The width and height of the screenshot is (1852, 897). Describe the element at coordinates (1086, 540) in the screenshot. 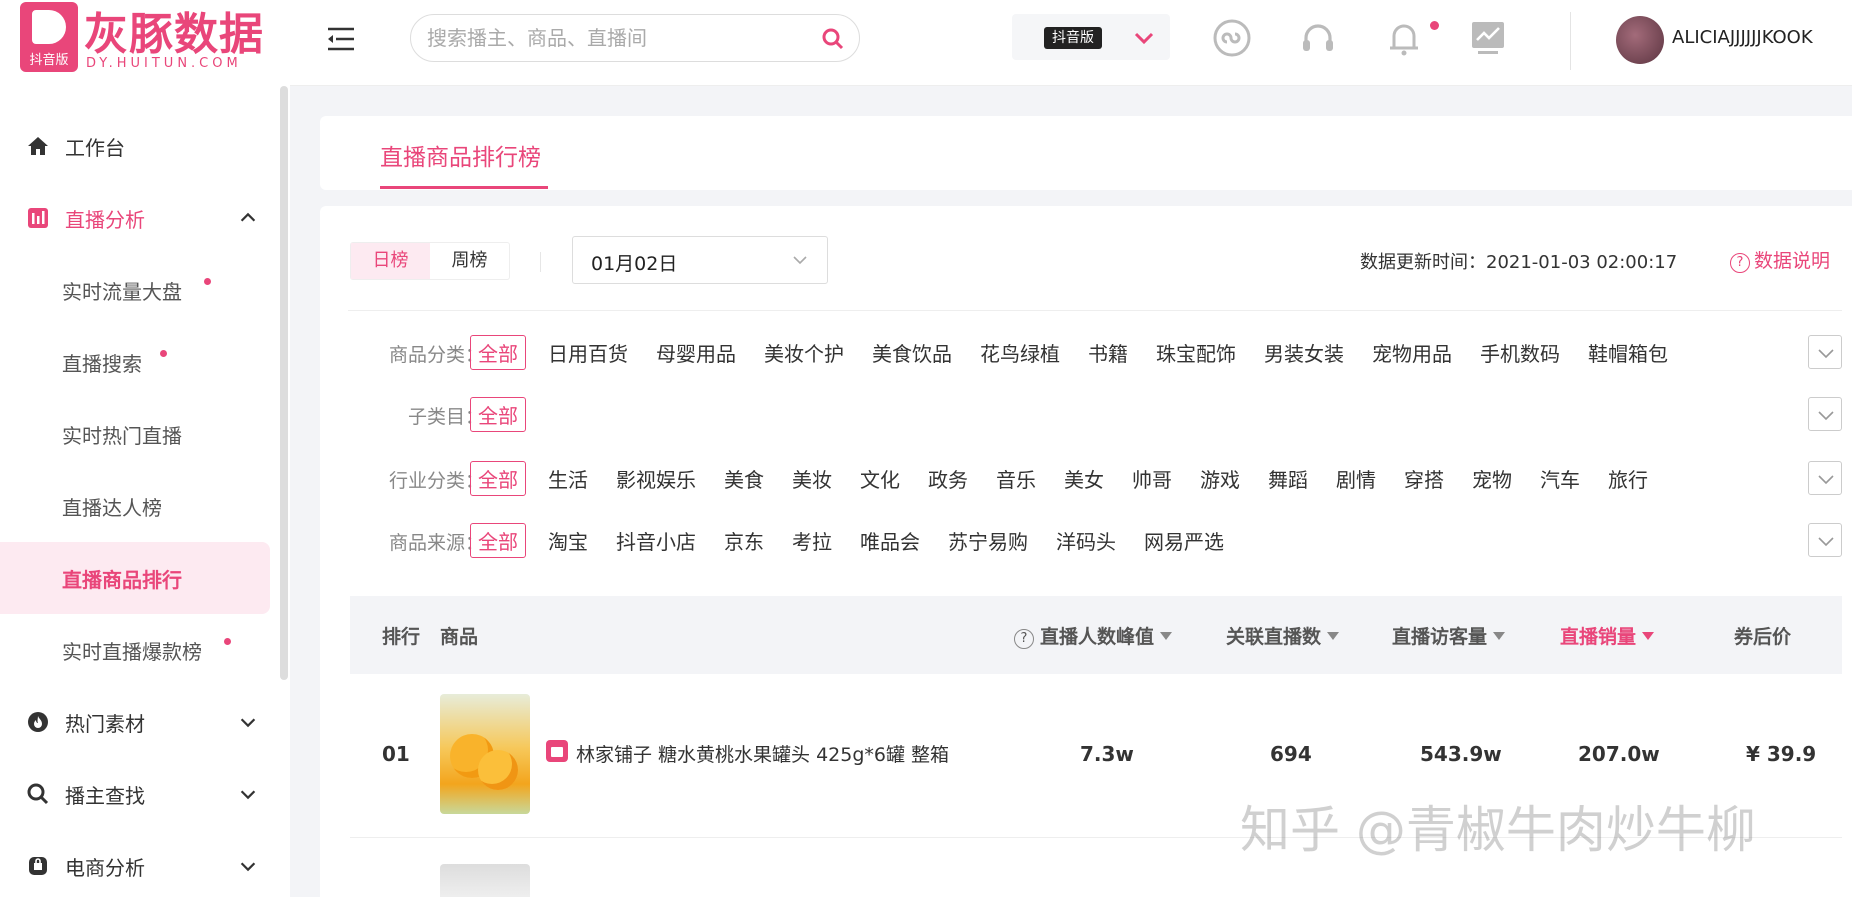

I see `filter-option: 洋码头` at that location.